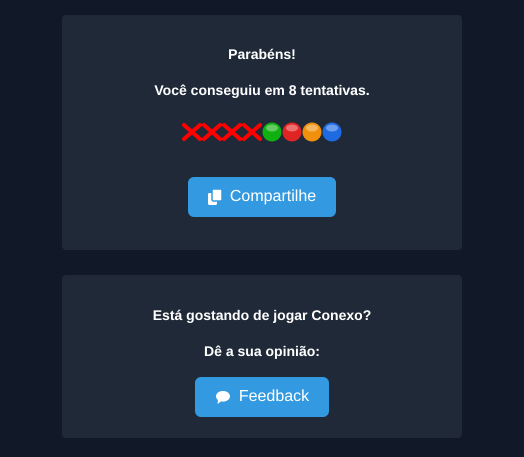  I want to click on attempts-message: Você conseguiu em 8 tentativas., so click(262, 90).